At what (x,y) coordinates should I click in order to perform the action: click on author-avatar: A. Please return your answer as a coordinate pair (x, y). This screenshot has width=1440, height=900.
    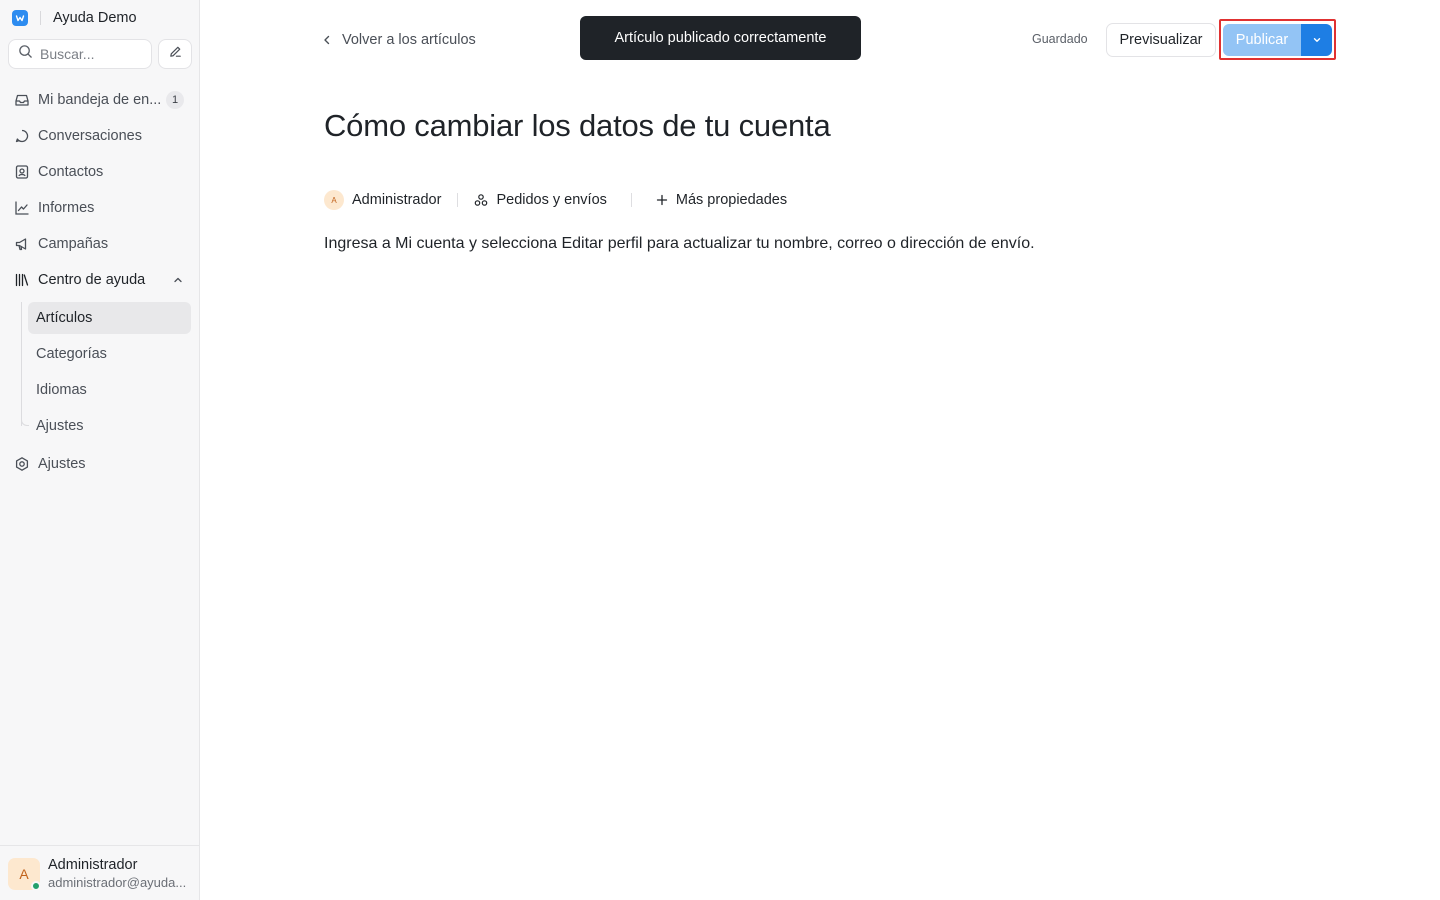
    Looking at the image, I should click on (334, 200).